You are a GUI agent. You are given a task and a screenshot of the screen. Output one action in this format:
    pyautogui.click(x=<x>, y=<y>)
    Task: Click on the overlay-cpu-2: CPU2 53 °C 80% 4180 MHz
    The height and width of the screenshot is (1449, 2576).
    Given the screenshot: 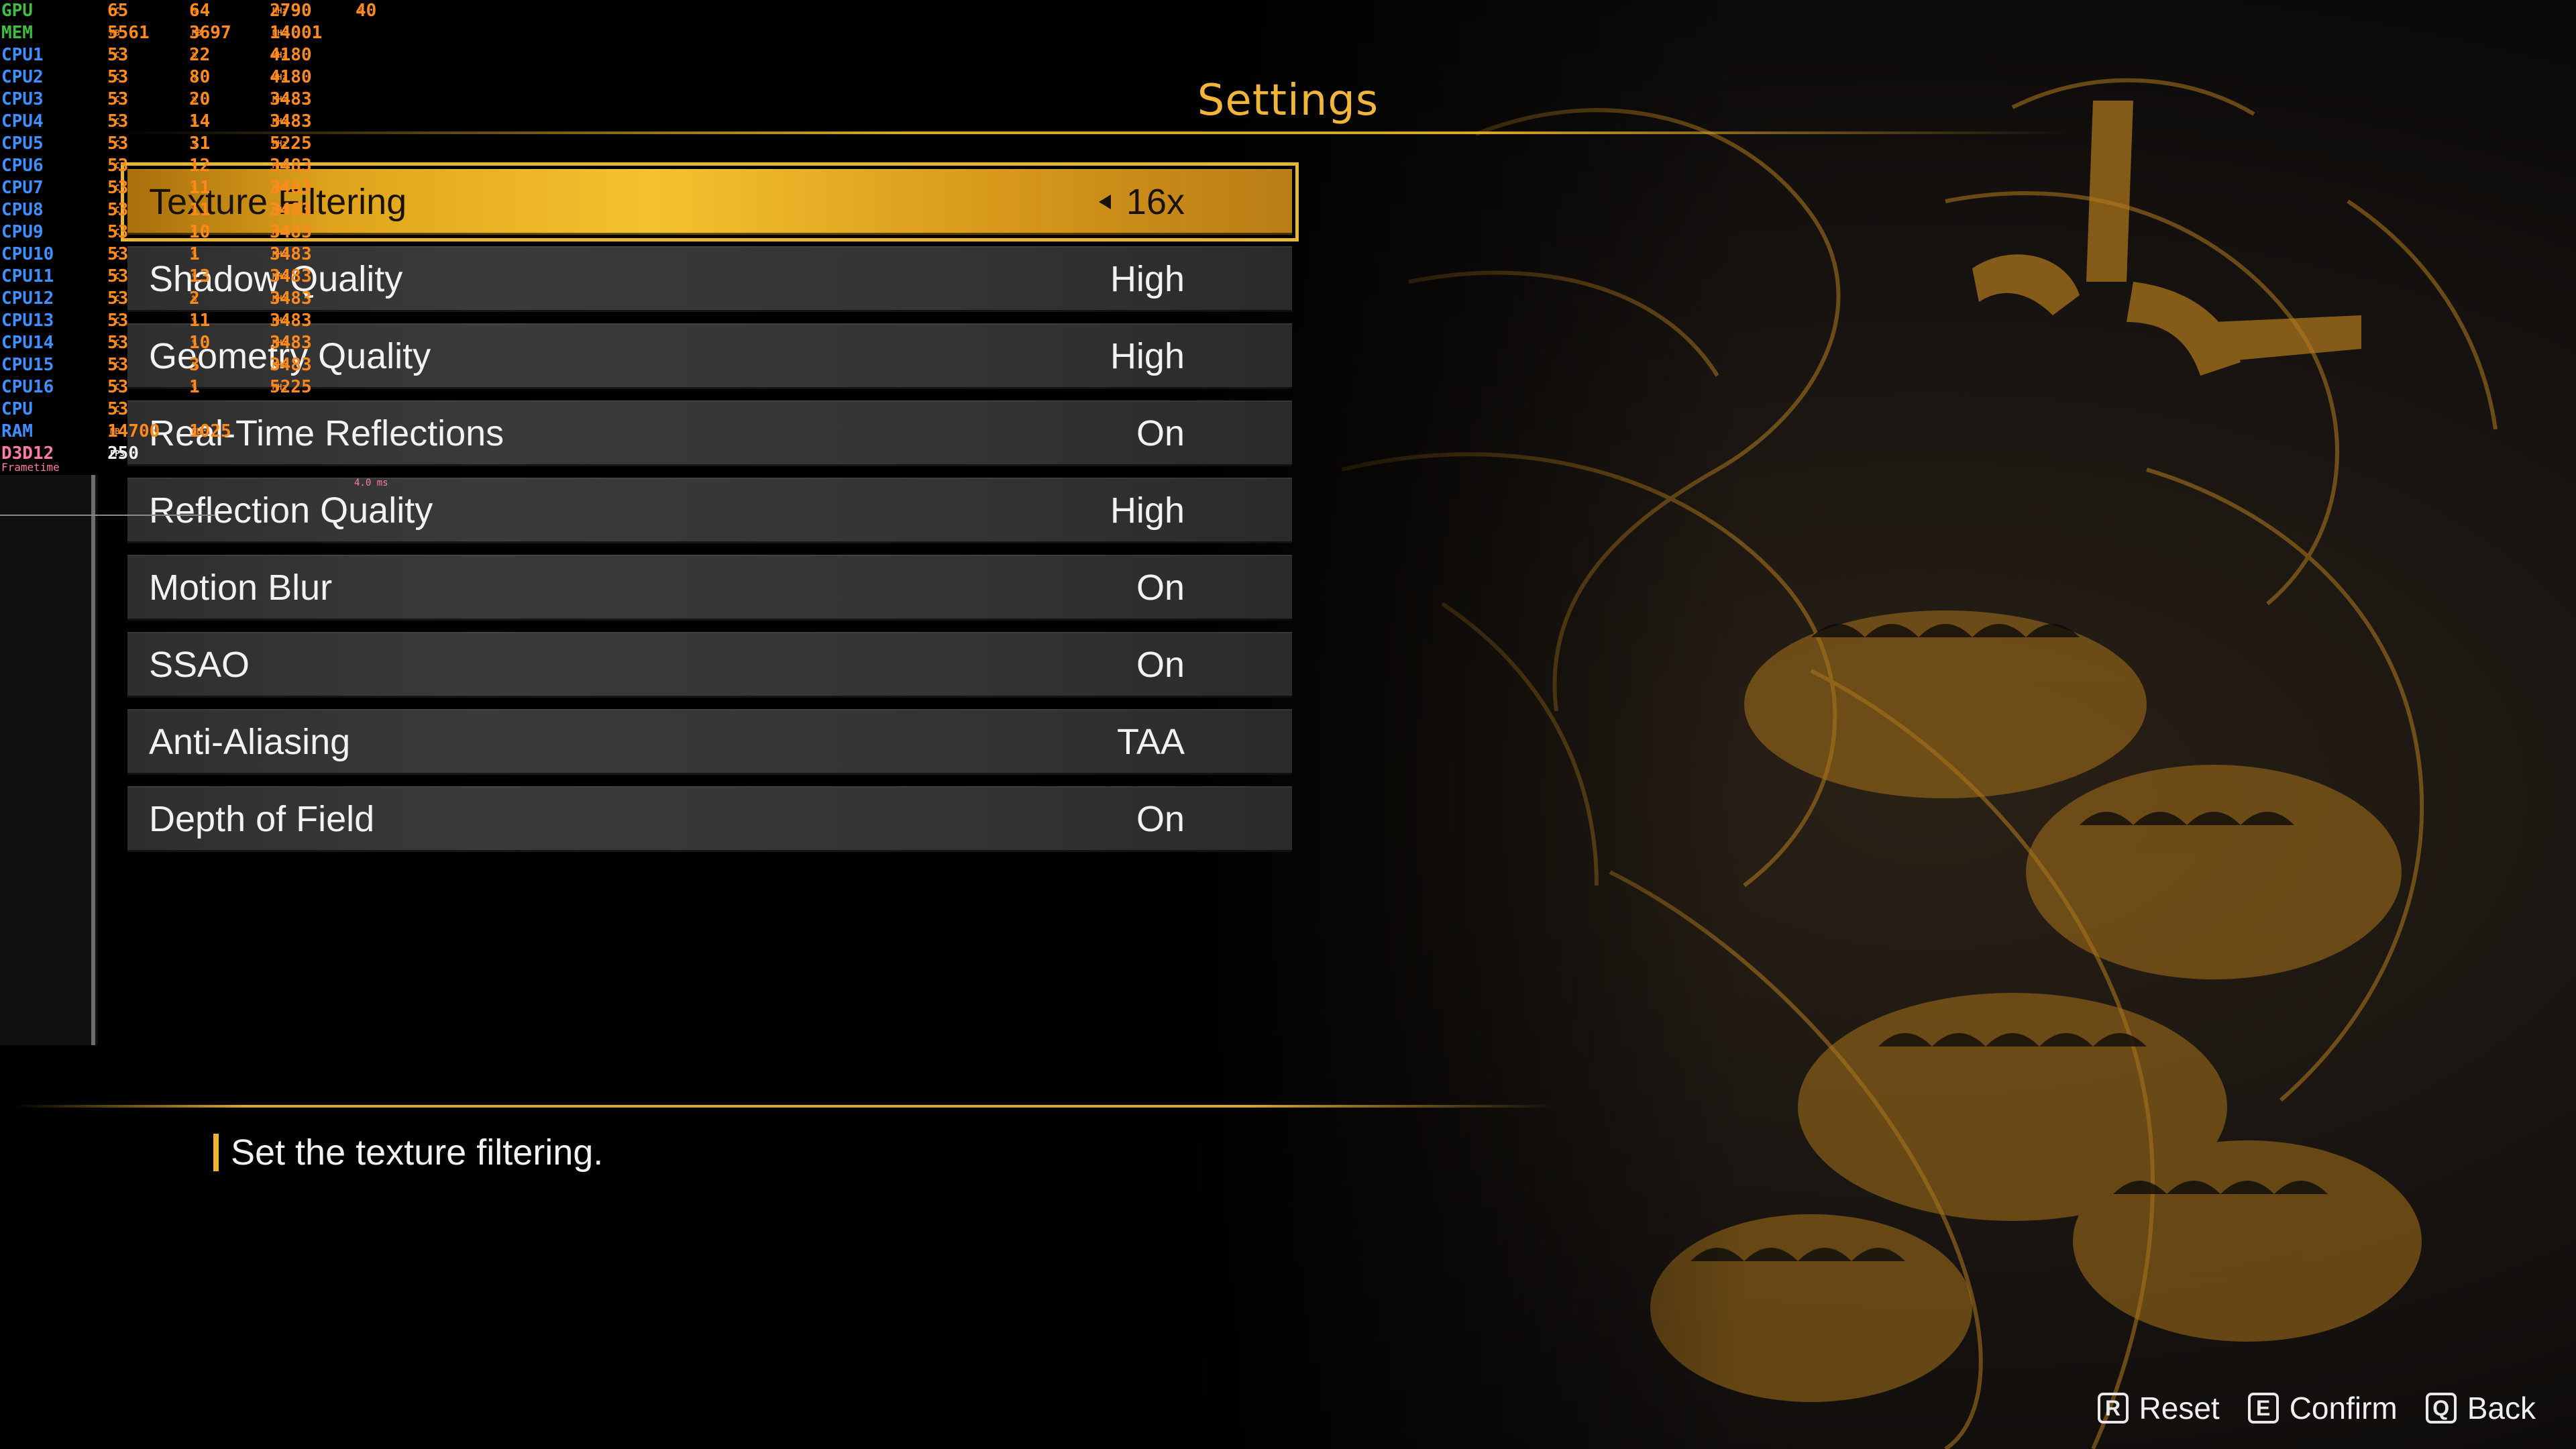 What is the action you would take?
    pyautogui.click(x=156, y=77)
    